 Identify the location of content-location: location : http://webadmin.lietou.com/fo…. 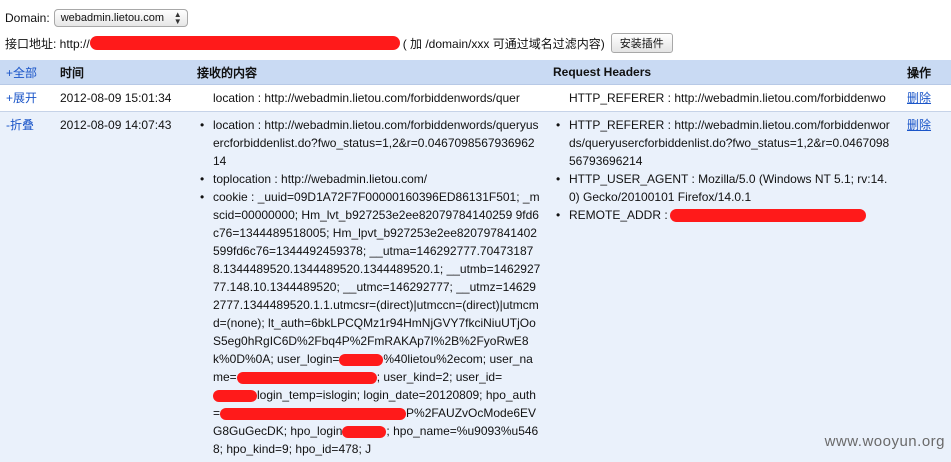
(377, 143).